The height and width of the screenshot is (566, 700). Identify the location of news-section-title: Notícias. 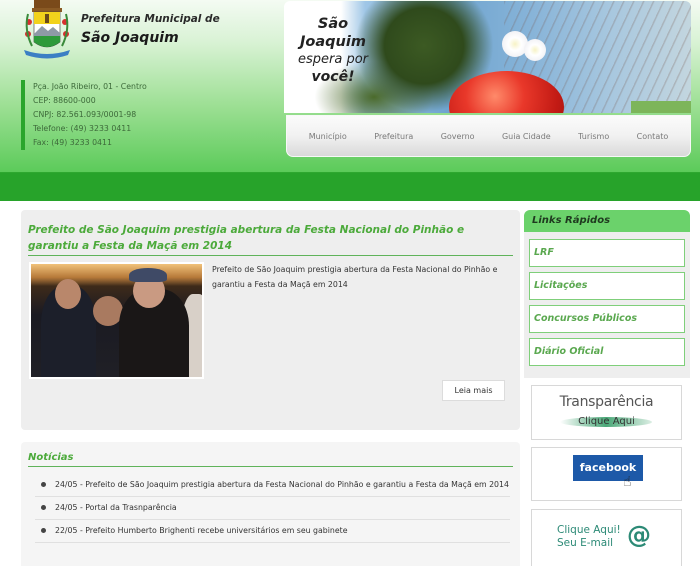
(270, 459).